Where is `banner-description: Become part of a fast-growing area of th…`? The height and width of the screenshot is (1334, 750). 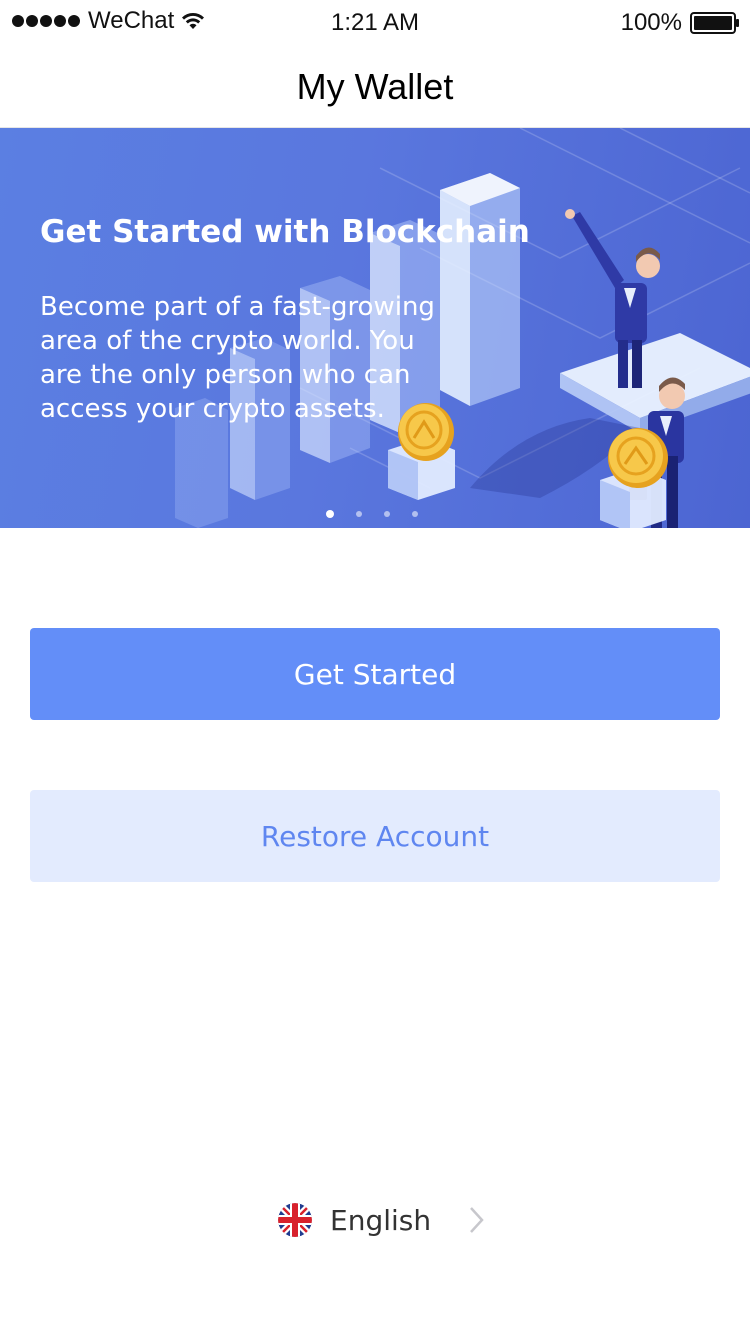
banner-description: Become part of a fast-growing area of th… is located at coordinates (237, 358).